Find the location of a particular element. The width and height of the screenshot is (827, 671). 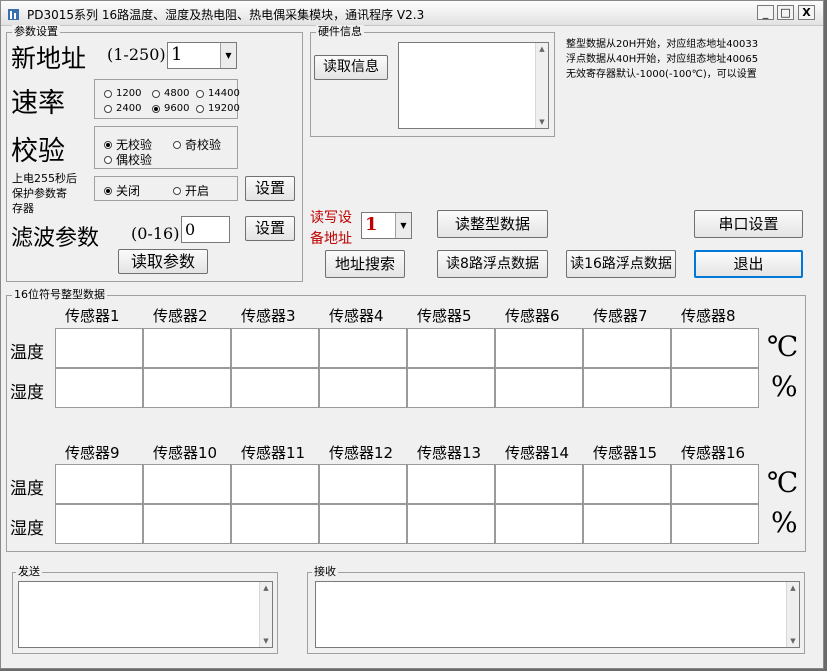

device-addr-label-1: 读写设 is located at coordinates (331, 218).